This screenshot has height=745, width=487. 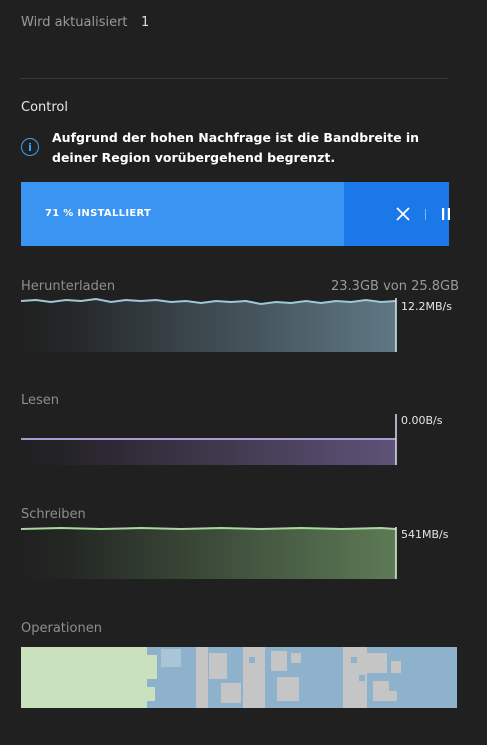 What do you see at coordinates (234, 78) in the screenshot?
I see `divider` at bounding box center [234, 78].